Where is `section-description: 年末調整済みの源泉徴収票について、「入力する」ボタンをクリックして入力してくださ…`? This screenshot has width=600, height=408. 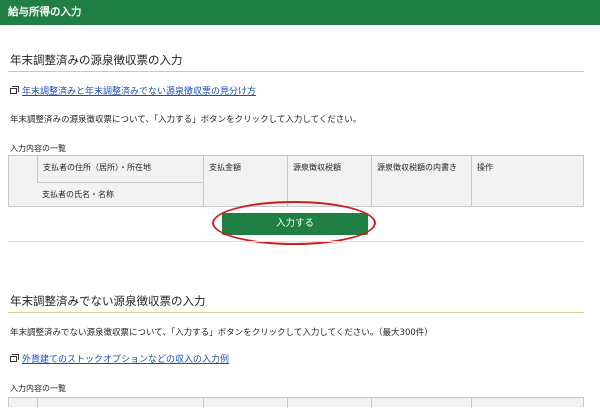
section-description: 年末調整済みの源泉徴収票について、「入力する」ボタンをクリックして入力してくださ… is located at coordinates (186, 120).